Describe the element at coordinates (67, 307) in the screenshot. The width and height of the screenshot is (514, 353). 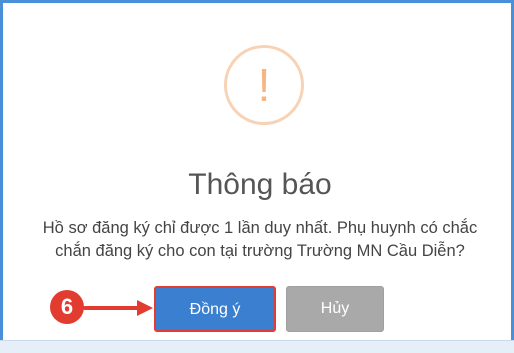
I see `step-number-badge: 6` at that location.